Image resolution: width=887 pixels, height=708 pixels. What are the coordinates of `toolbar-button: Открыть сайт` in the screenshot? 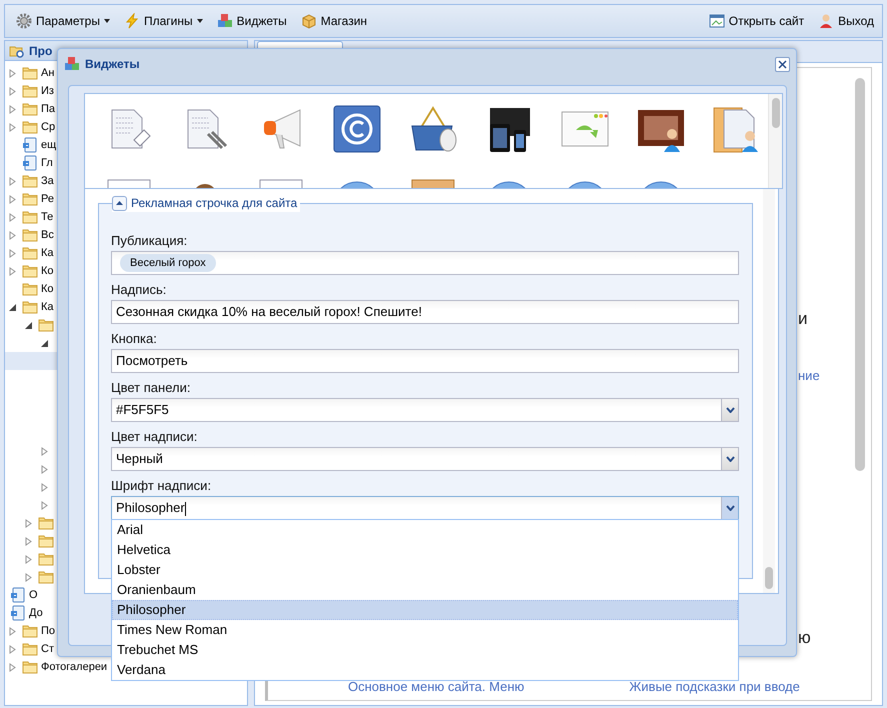 It's located at (756, 21).